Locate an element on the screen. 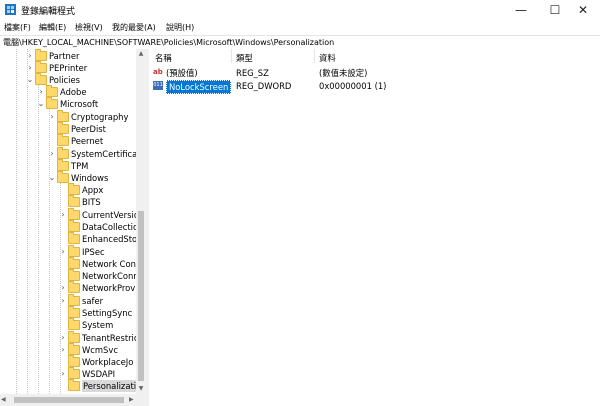 The height and width of the screenshot is (406, 600). menu-help: 說明(H) is located at coordinates (180, 27).